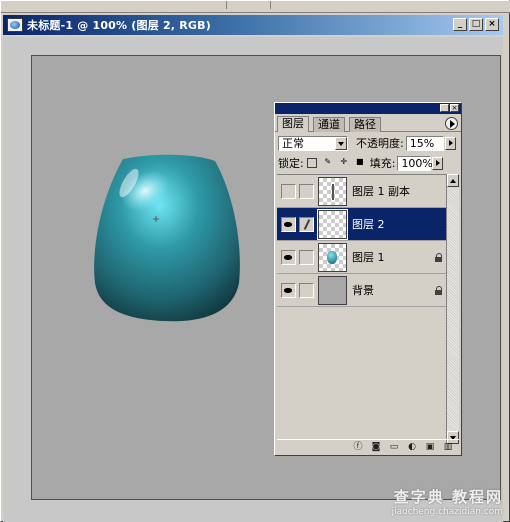 The width and height of the screenshot is (510, 522). What do you see at coordinates (291, 163) in the screenshot?
I see `lock-label: 锁定:` at bounding box center [291, 163].